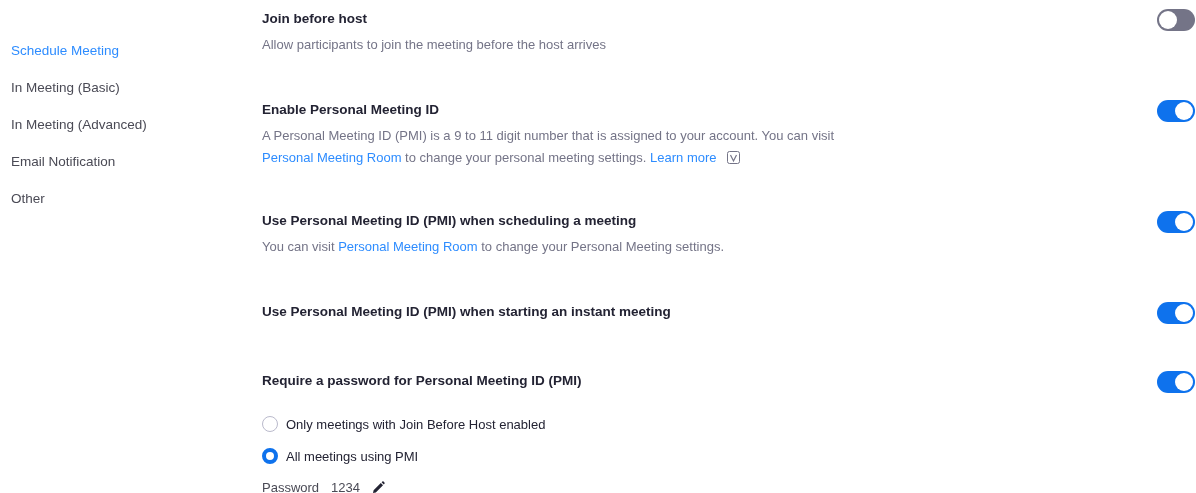  Describe the element at coordinates (131, 134) in the screenshot. I see `sidebar-item: In Meeting (Advanced)` at that location.